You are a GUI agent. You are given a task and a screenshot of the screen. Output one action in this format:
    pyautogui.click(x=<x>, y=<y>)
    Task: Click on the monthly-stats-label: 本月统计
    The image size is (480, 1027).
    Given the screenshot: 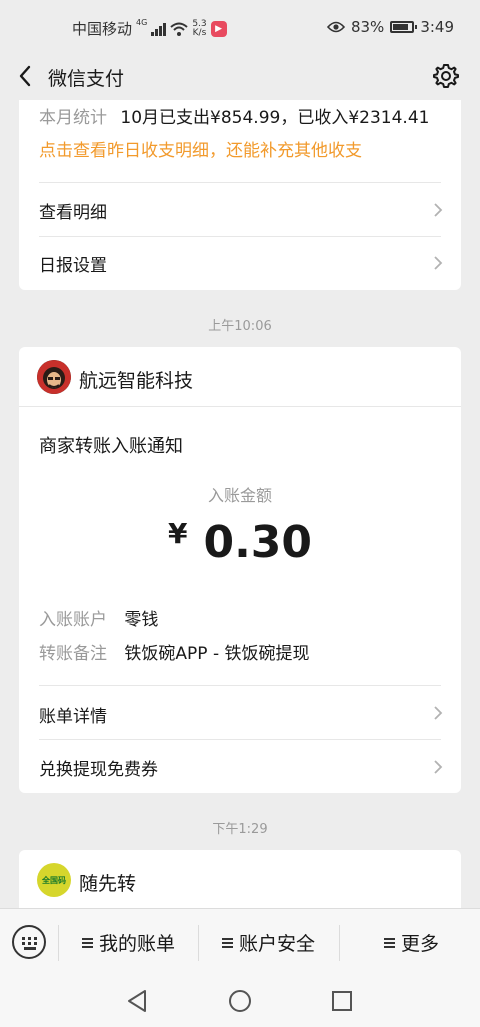 What is the action you would take?
    pyautogui.click(x=73, y=118)
    